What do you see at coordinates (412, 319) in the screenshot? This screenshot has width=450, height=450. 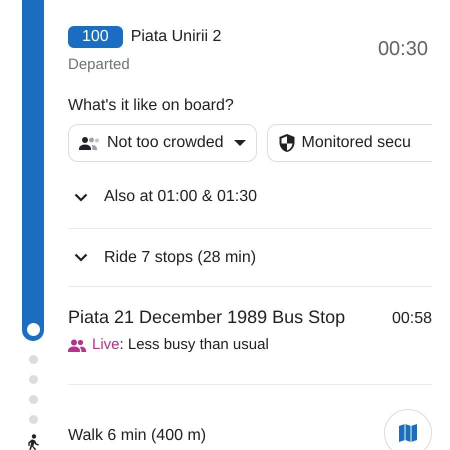 I see `arrival-time: 00:58` at bounding box center [412, 319].